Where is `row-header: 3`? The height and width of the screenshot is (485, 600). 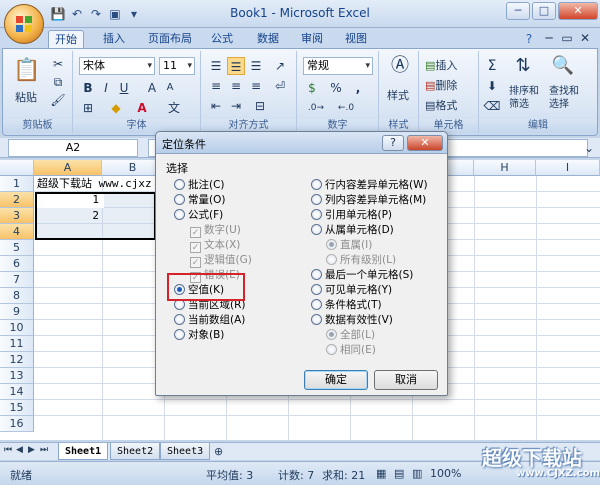
row-header: 3 is located at coordinates (17, 216).